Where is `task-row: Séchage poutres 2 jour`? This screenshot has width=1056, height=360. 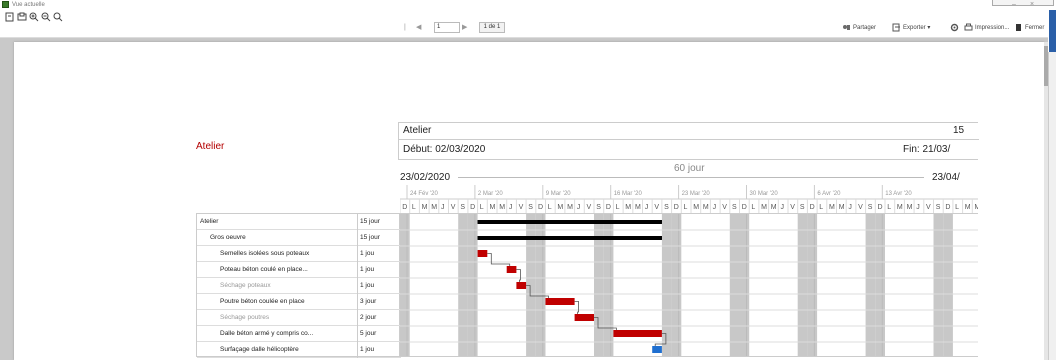 task-row: Séchage poutres 2 jour is located at coordinates (299, 318).